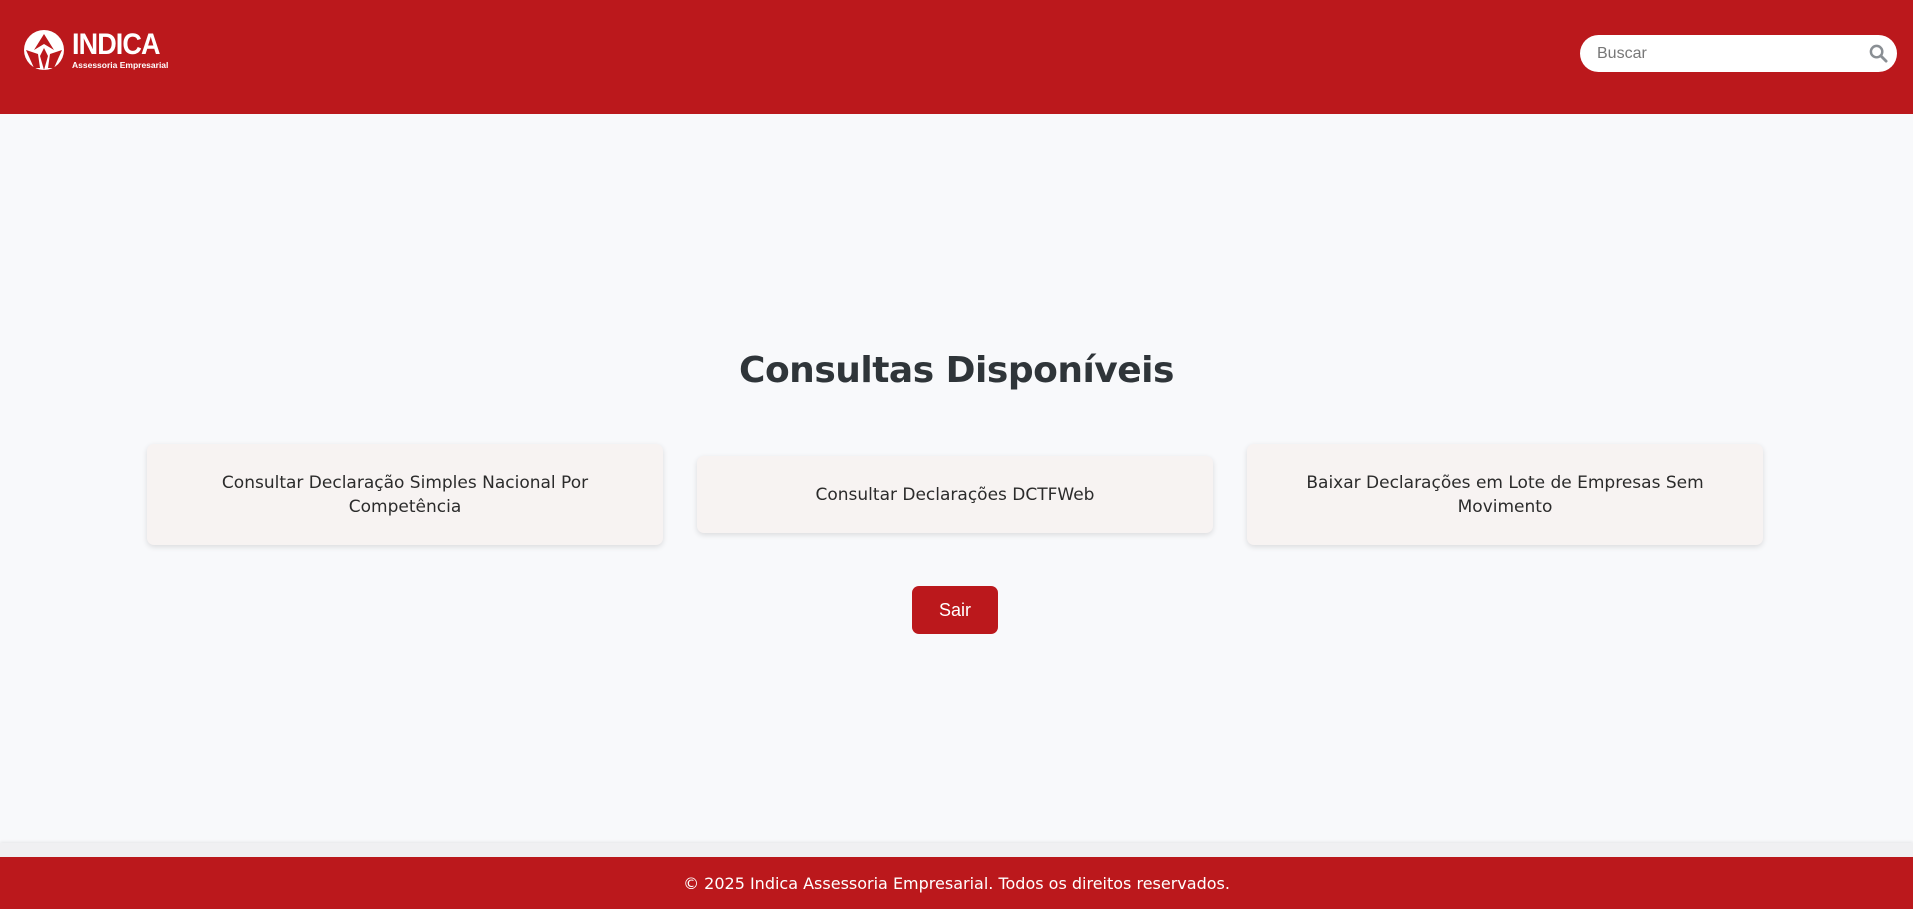 The image size is (1913, 909). I want to click on card-label: Consultar Declarações DCTFWeb, so click(955, 494).